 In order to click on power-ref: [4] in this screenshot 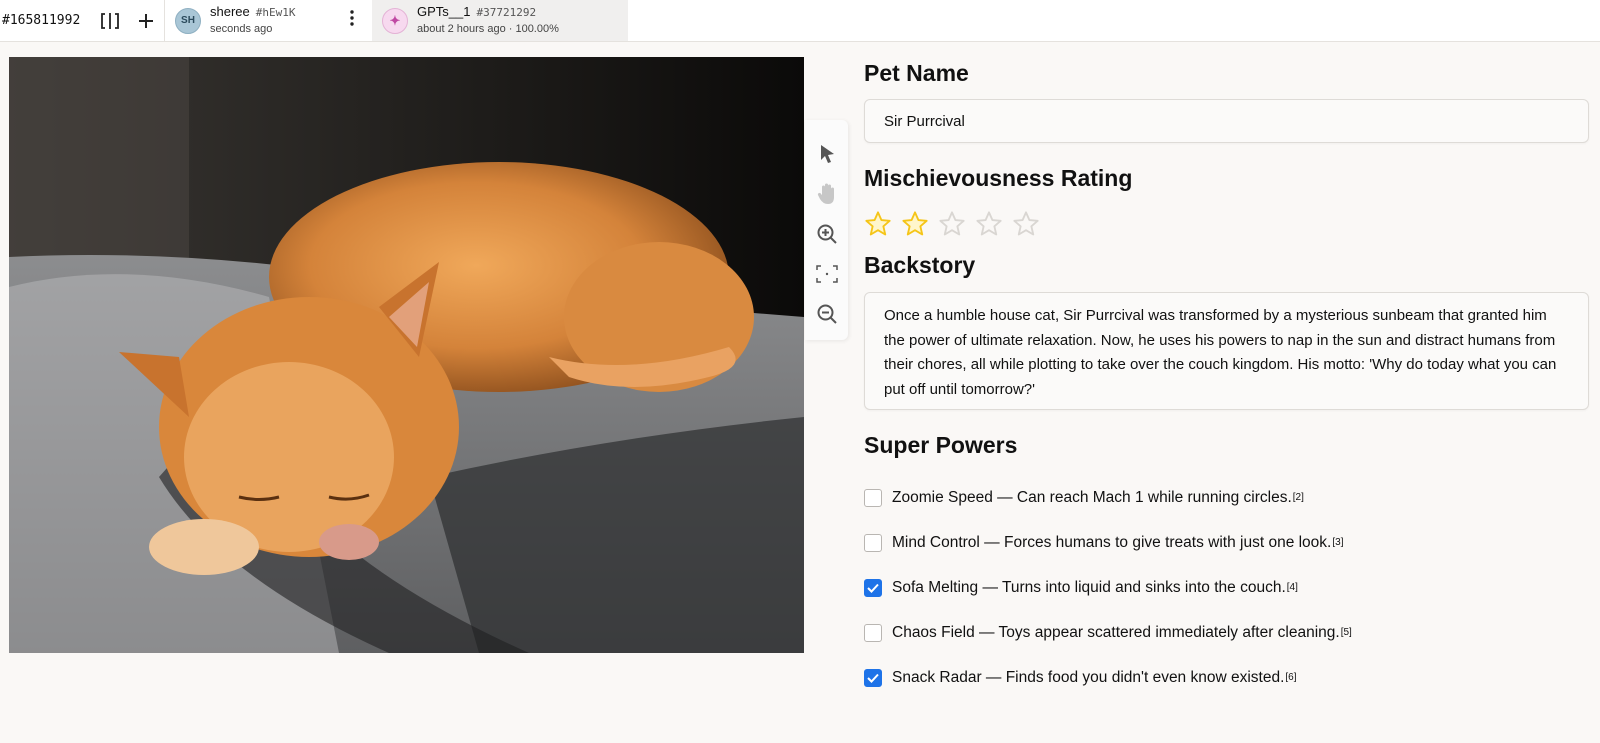, I will do `click(1292, 587)`.